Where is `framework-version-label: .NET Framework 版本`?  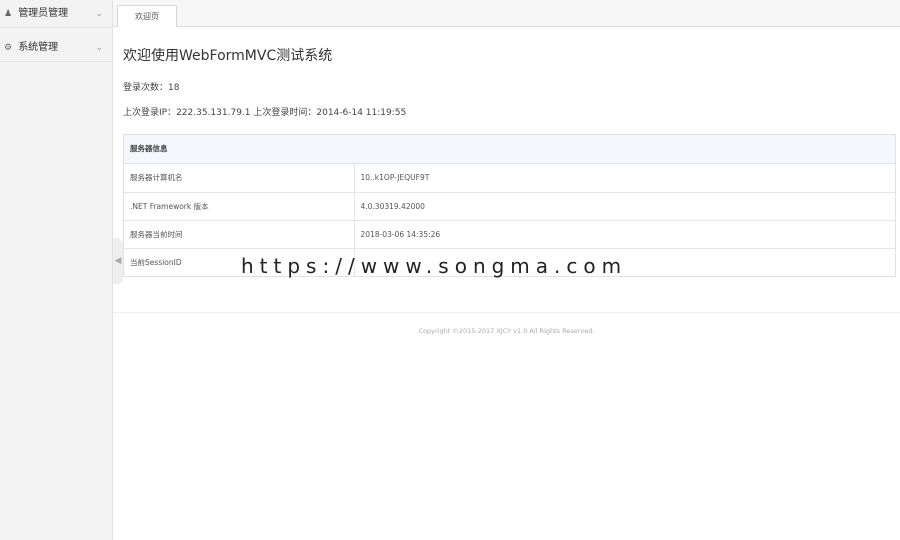 framework-version-label: .NET Framework 版本 is located at coordinates (239, 206).